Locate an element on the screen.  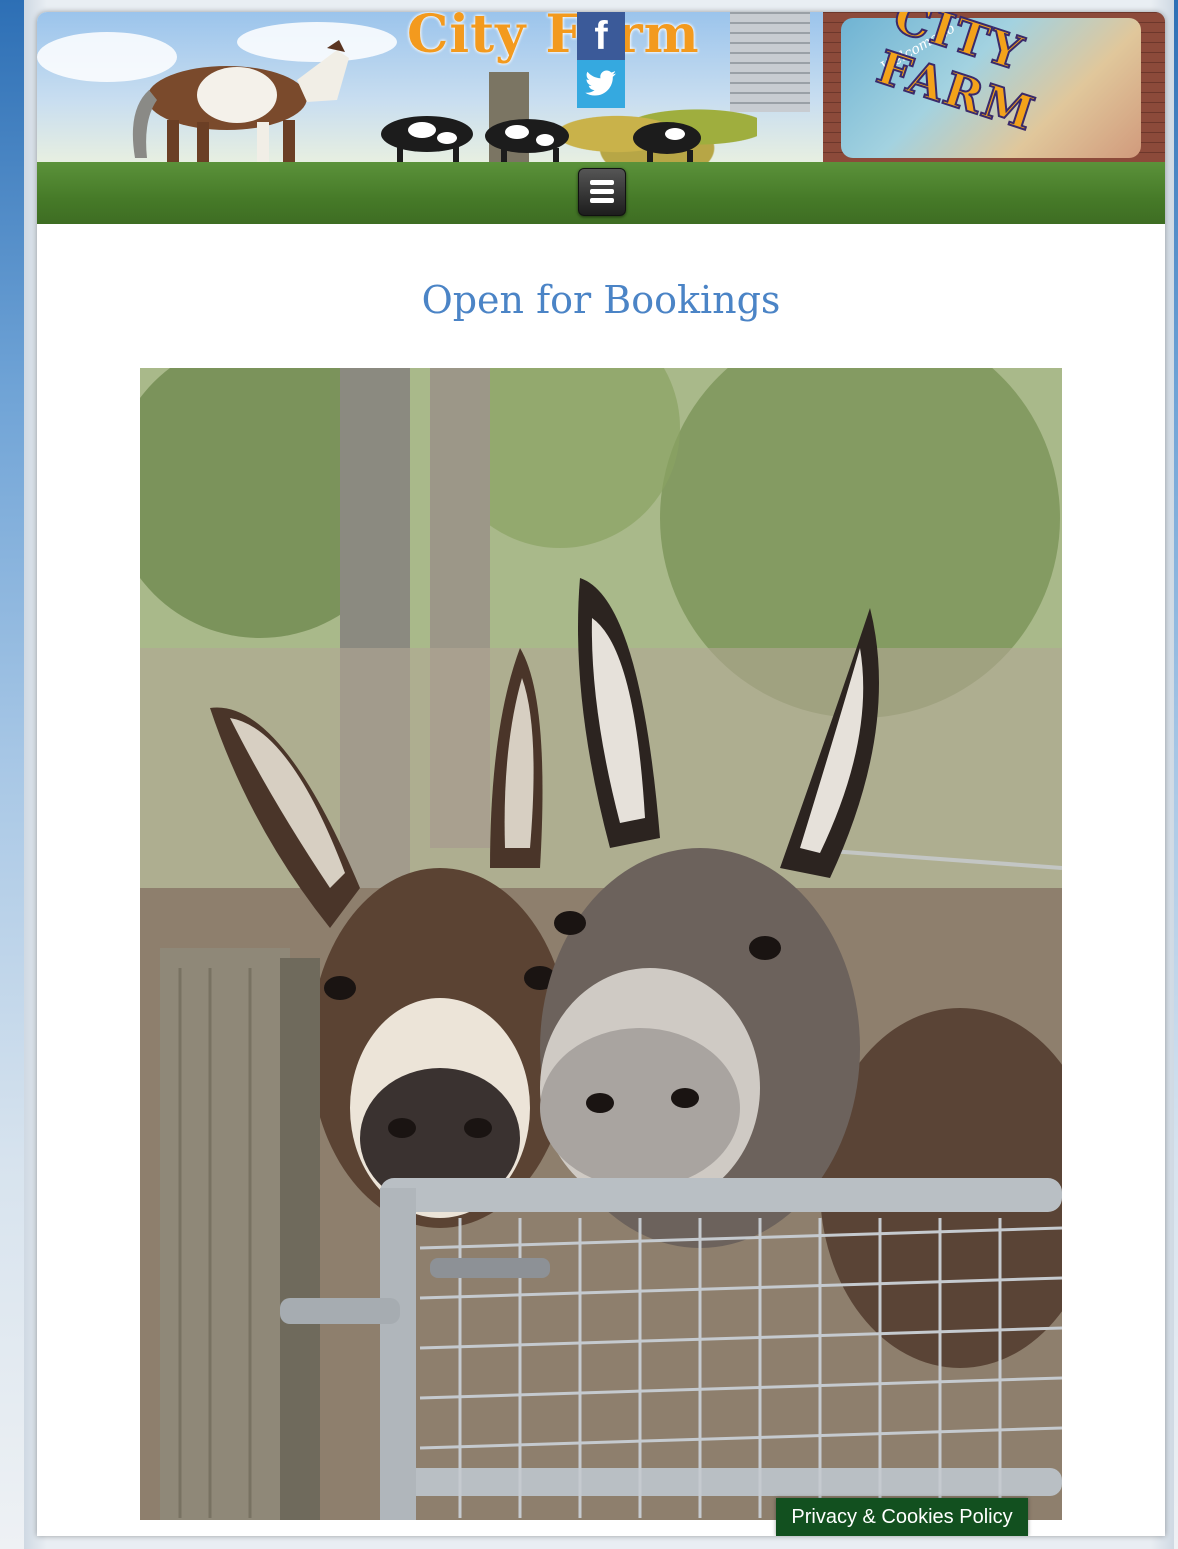
hamburger-menu-icon is located at coordinates (602, 192).